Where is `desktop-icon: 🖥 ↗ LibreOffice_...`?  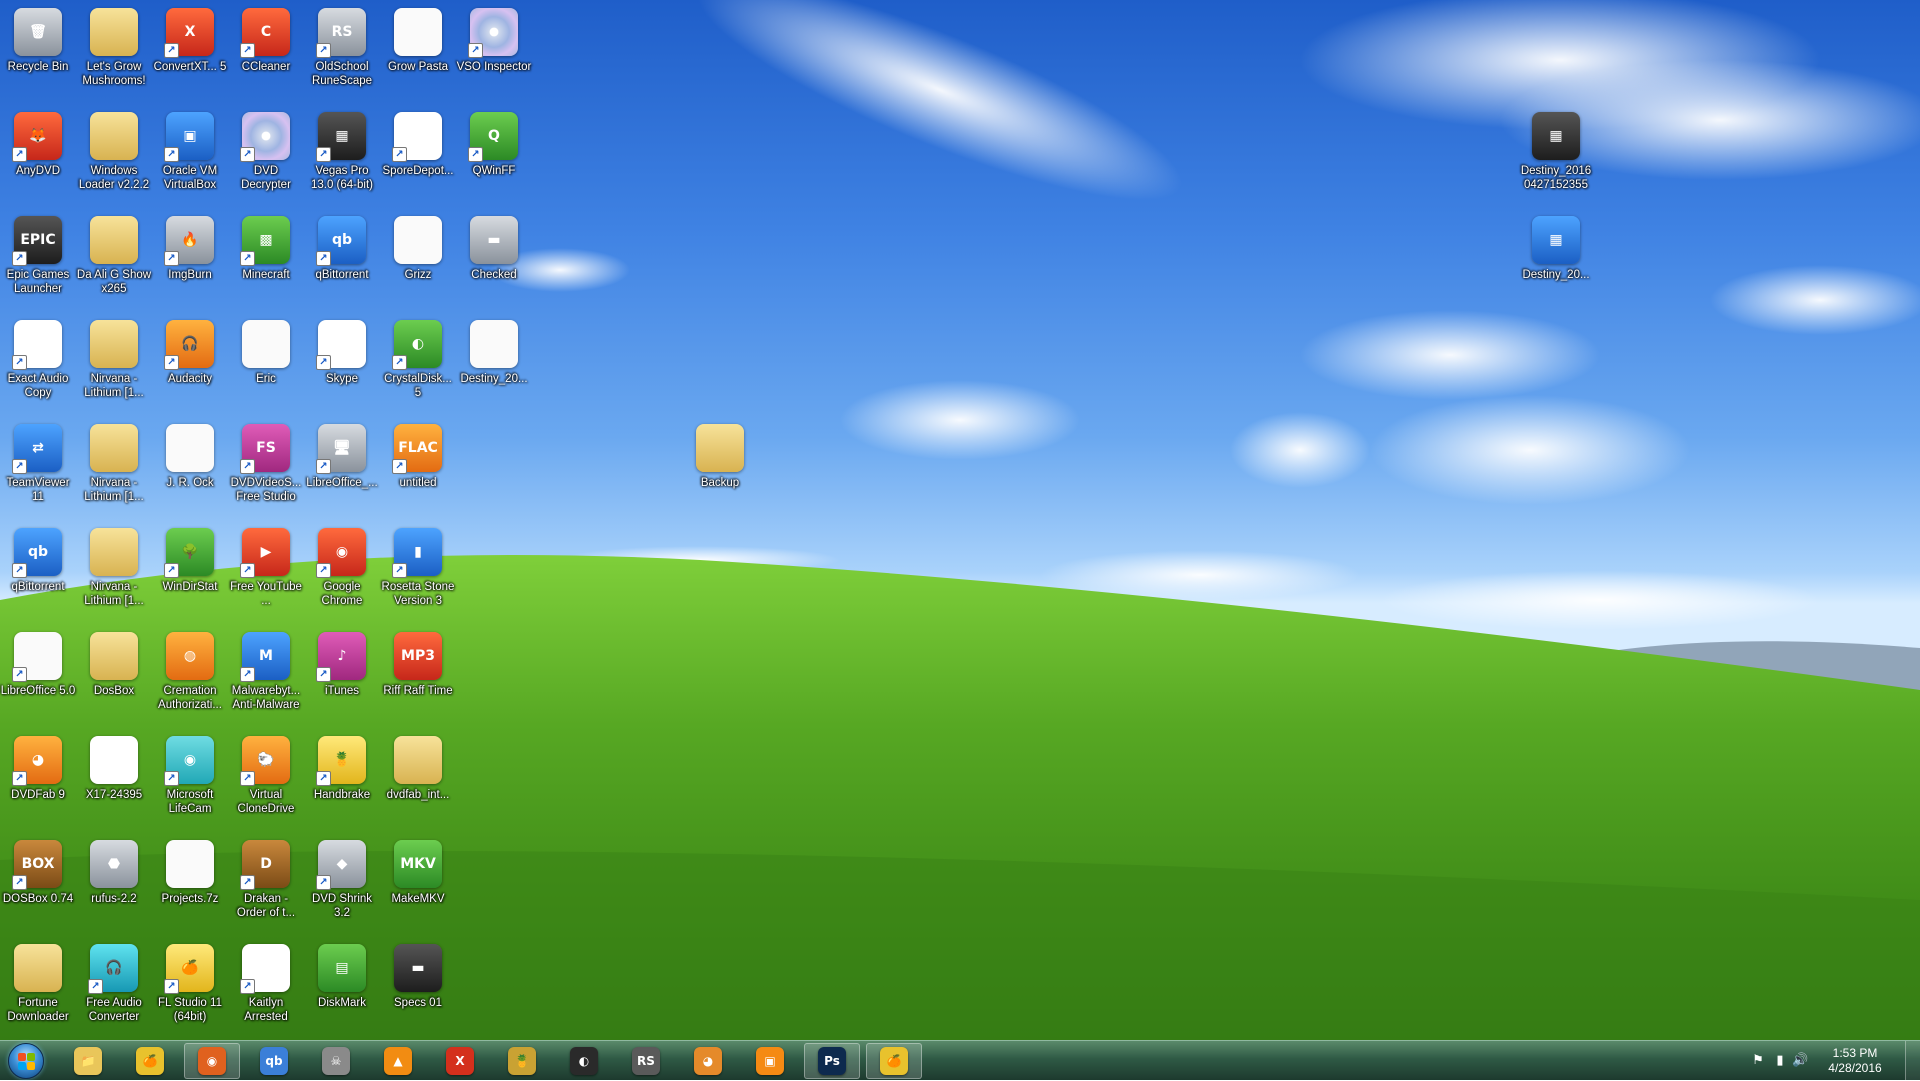
desktop-icon: 🖥 ↗ LibreOffice_... is located at coordinates (342, 466).